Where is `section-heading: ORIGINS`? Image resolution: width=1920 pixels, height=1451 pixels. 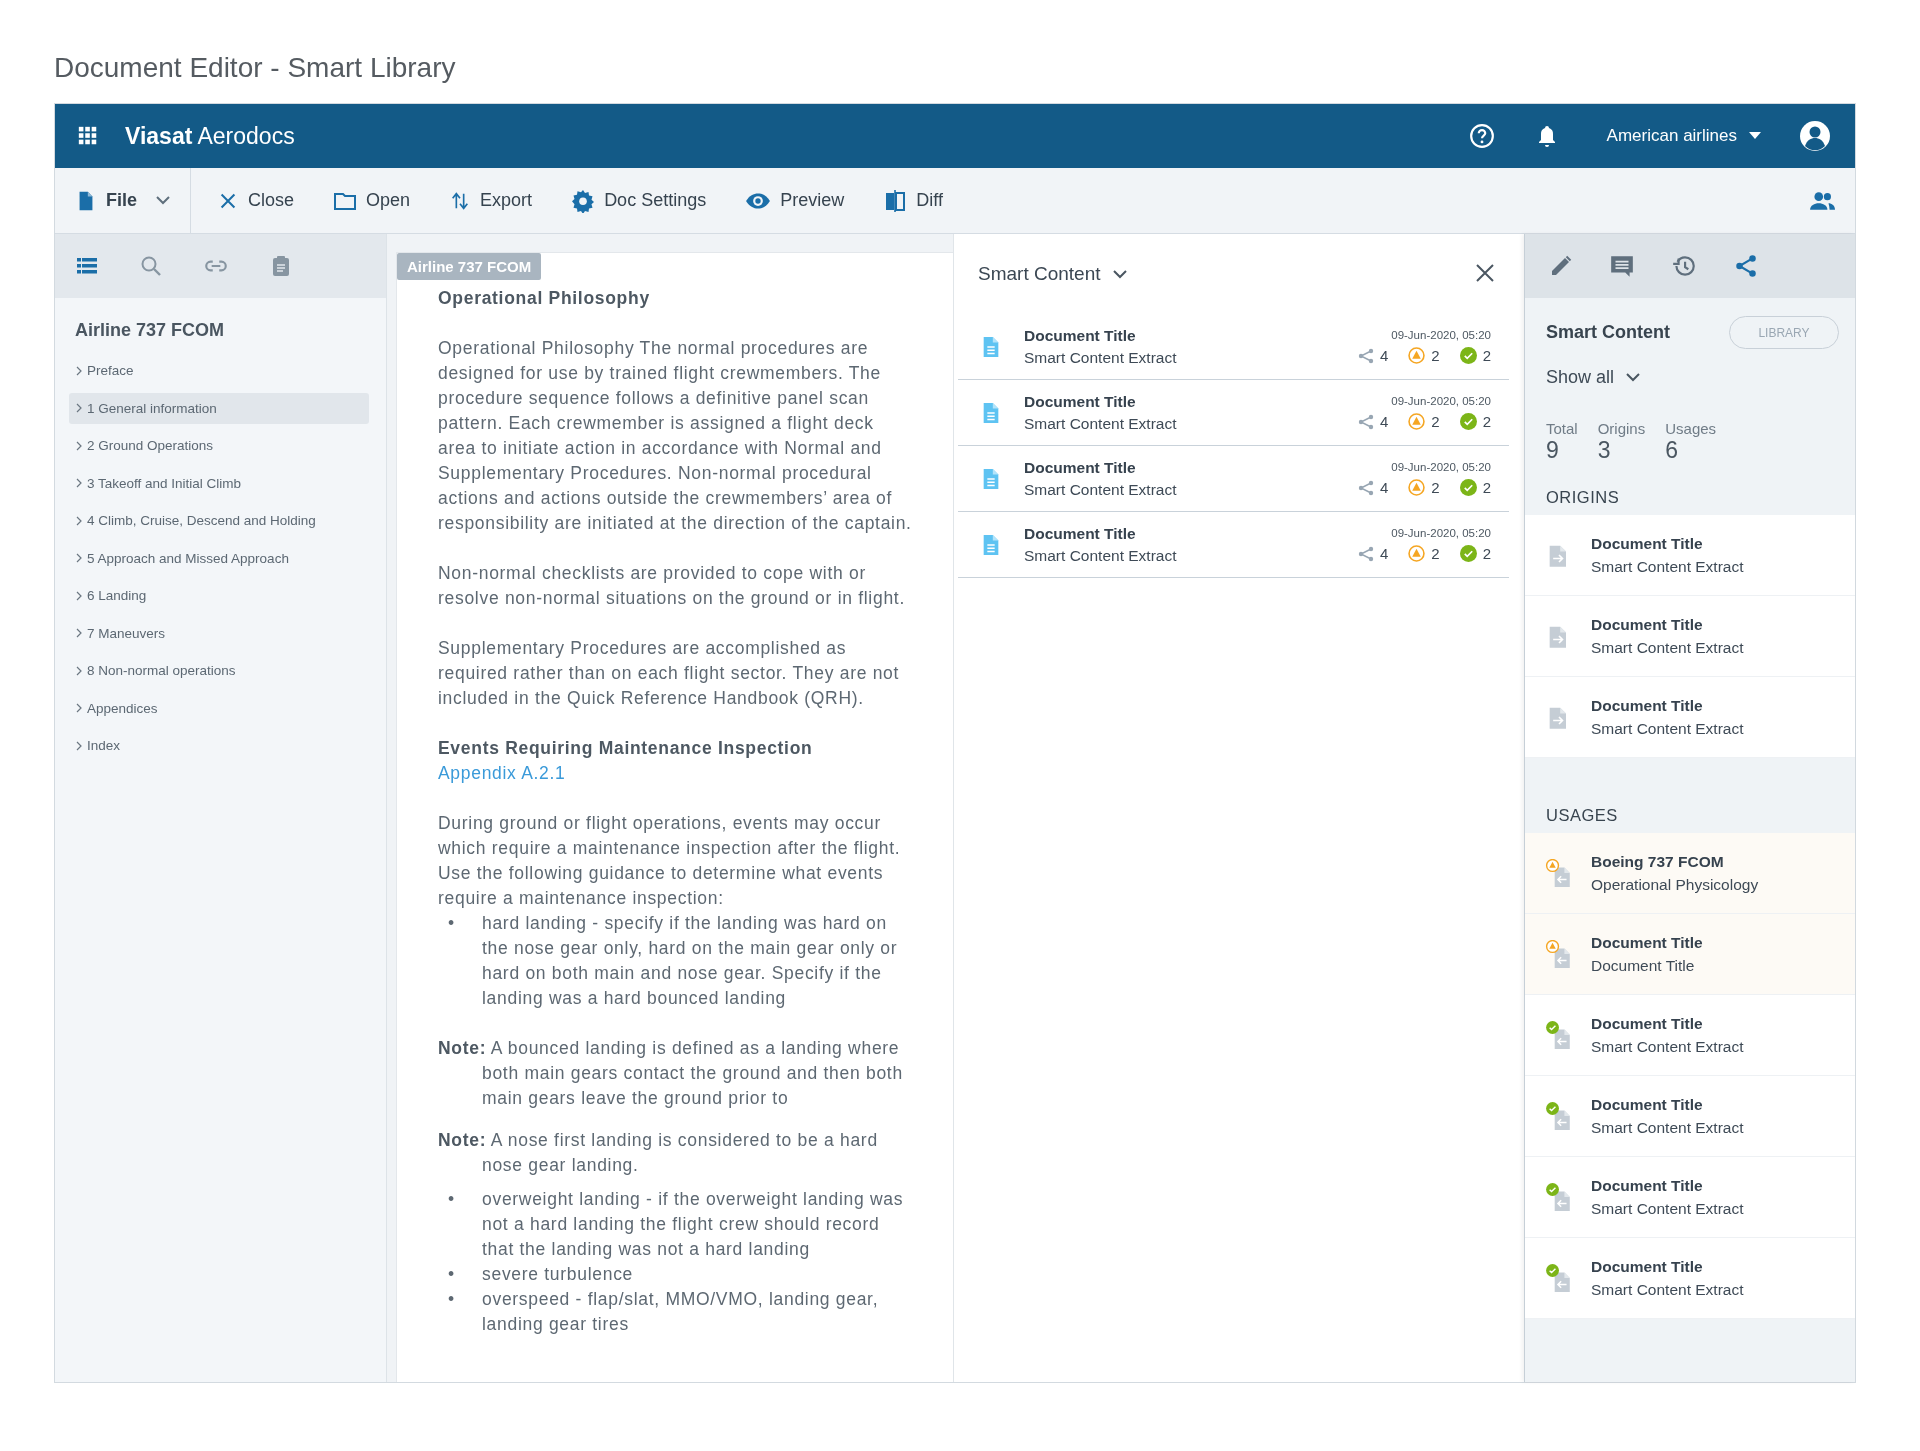 section-heading: ORIGINS is located at coordinates (1582, 497).